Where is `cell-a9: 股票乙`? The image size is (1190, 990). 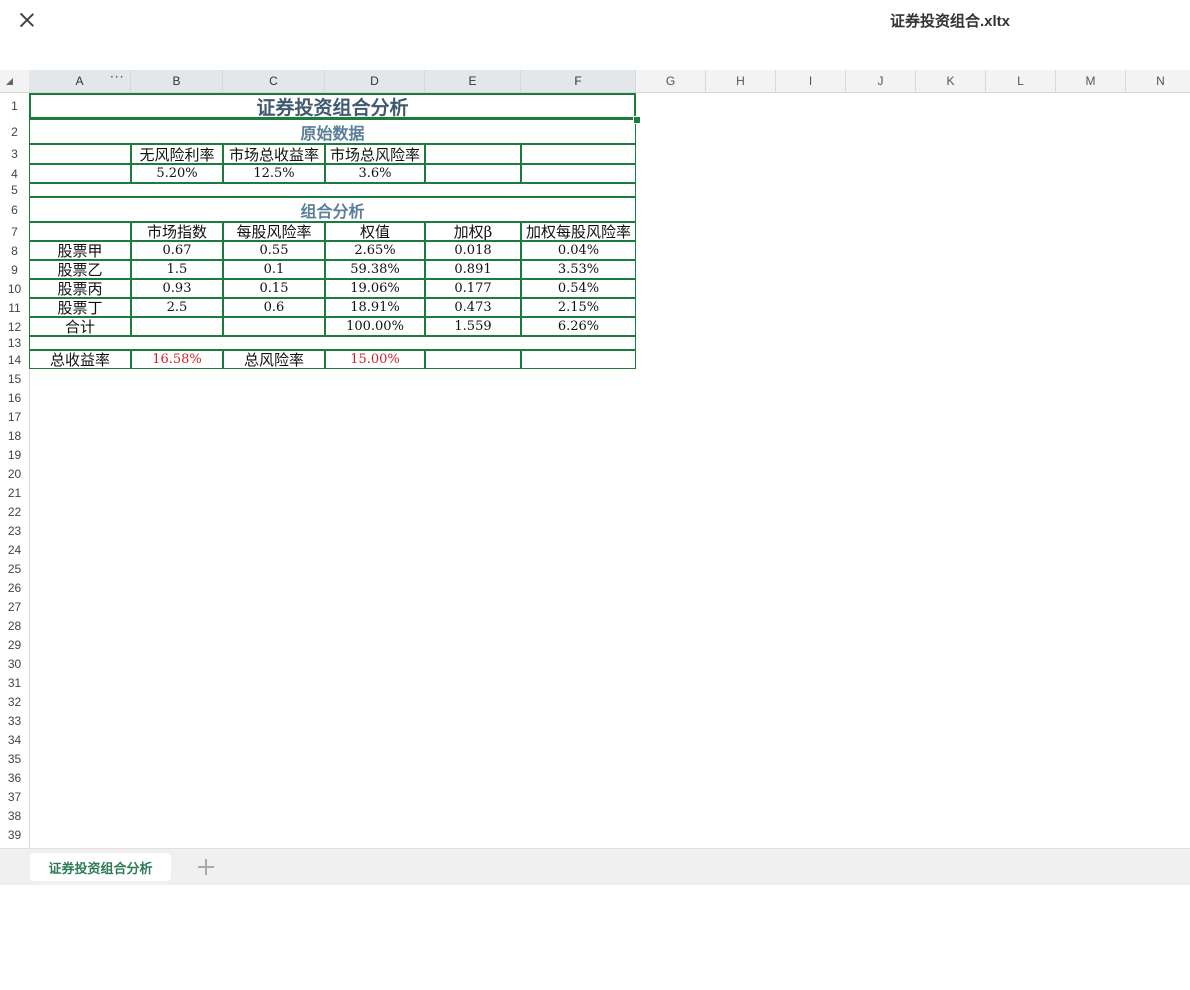 cell-a9: 股票乙 is located at coordinates (80, 269).